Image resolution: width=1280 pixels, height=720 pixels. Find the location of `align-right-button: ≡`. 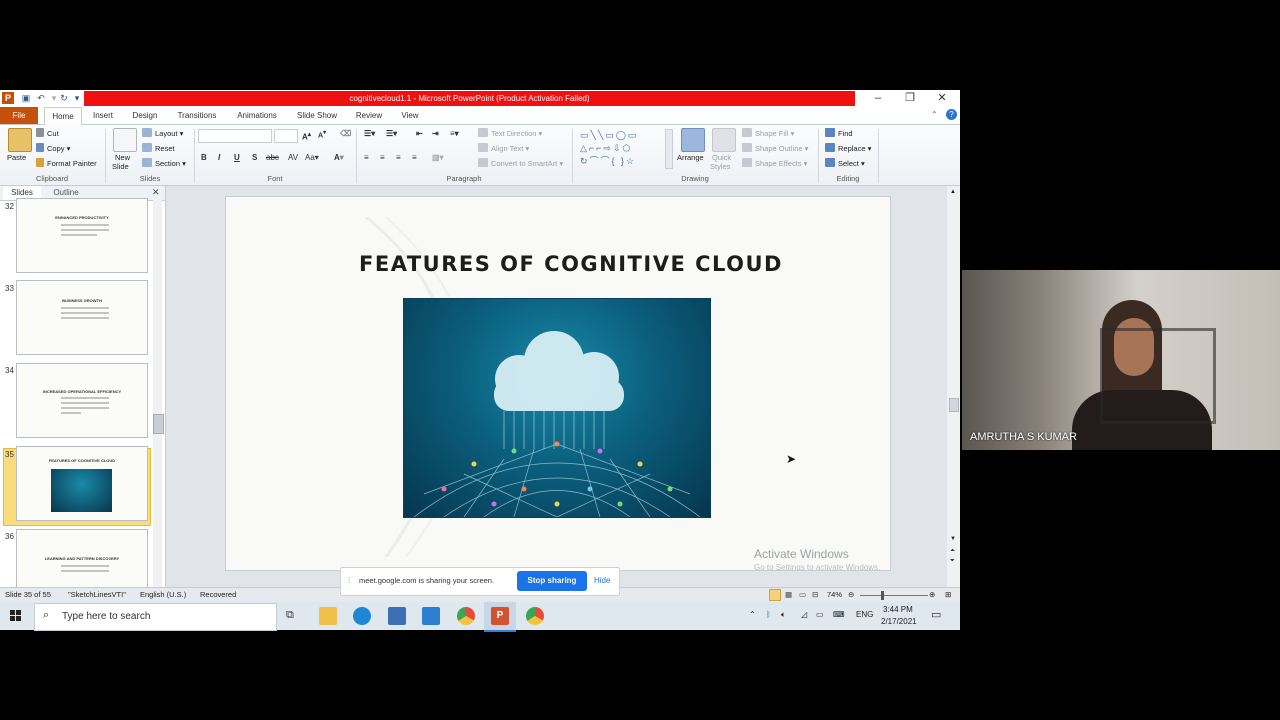

align-right-button: ≡ is located at coordinates (398, 157).